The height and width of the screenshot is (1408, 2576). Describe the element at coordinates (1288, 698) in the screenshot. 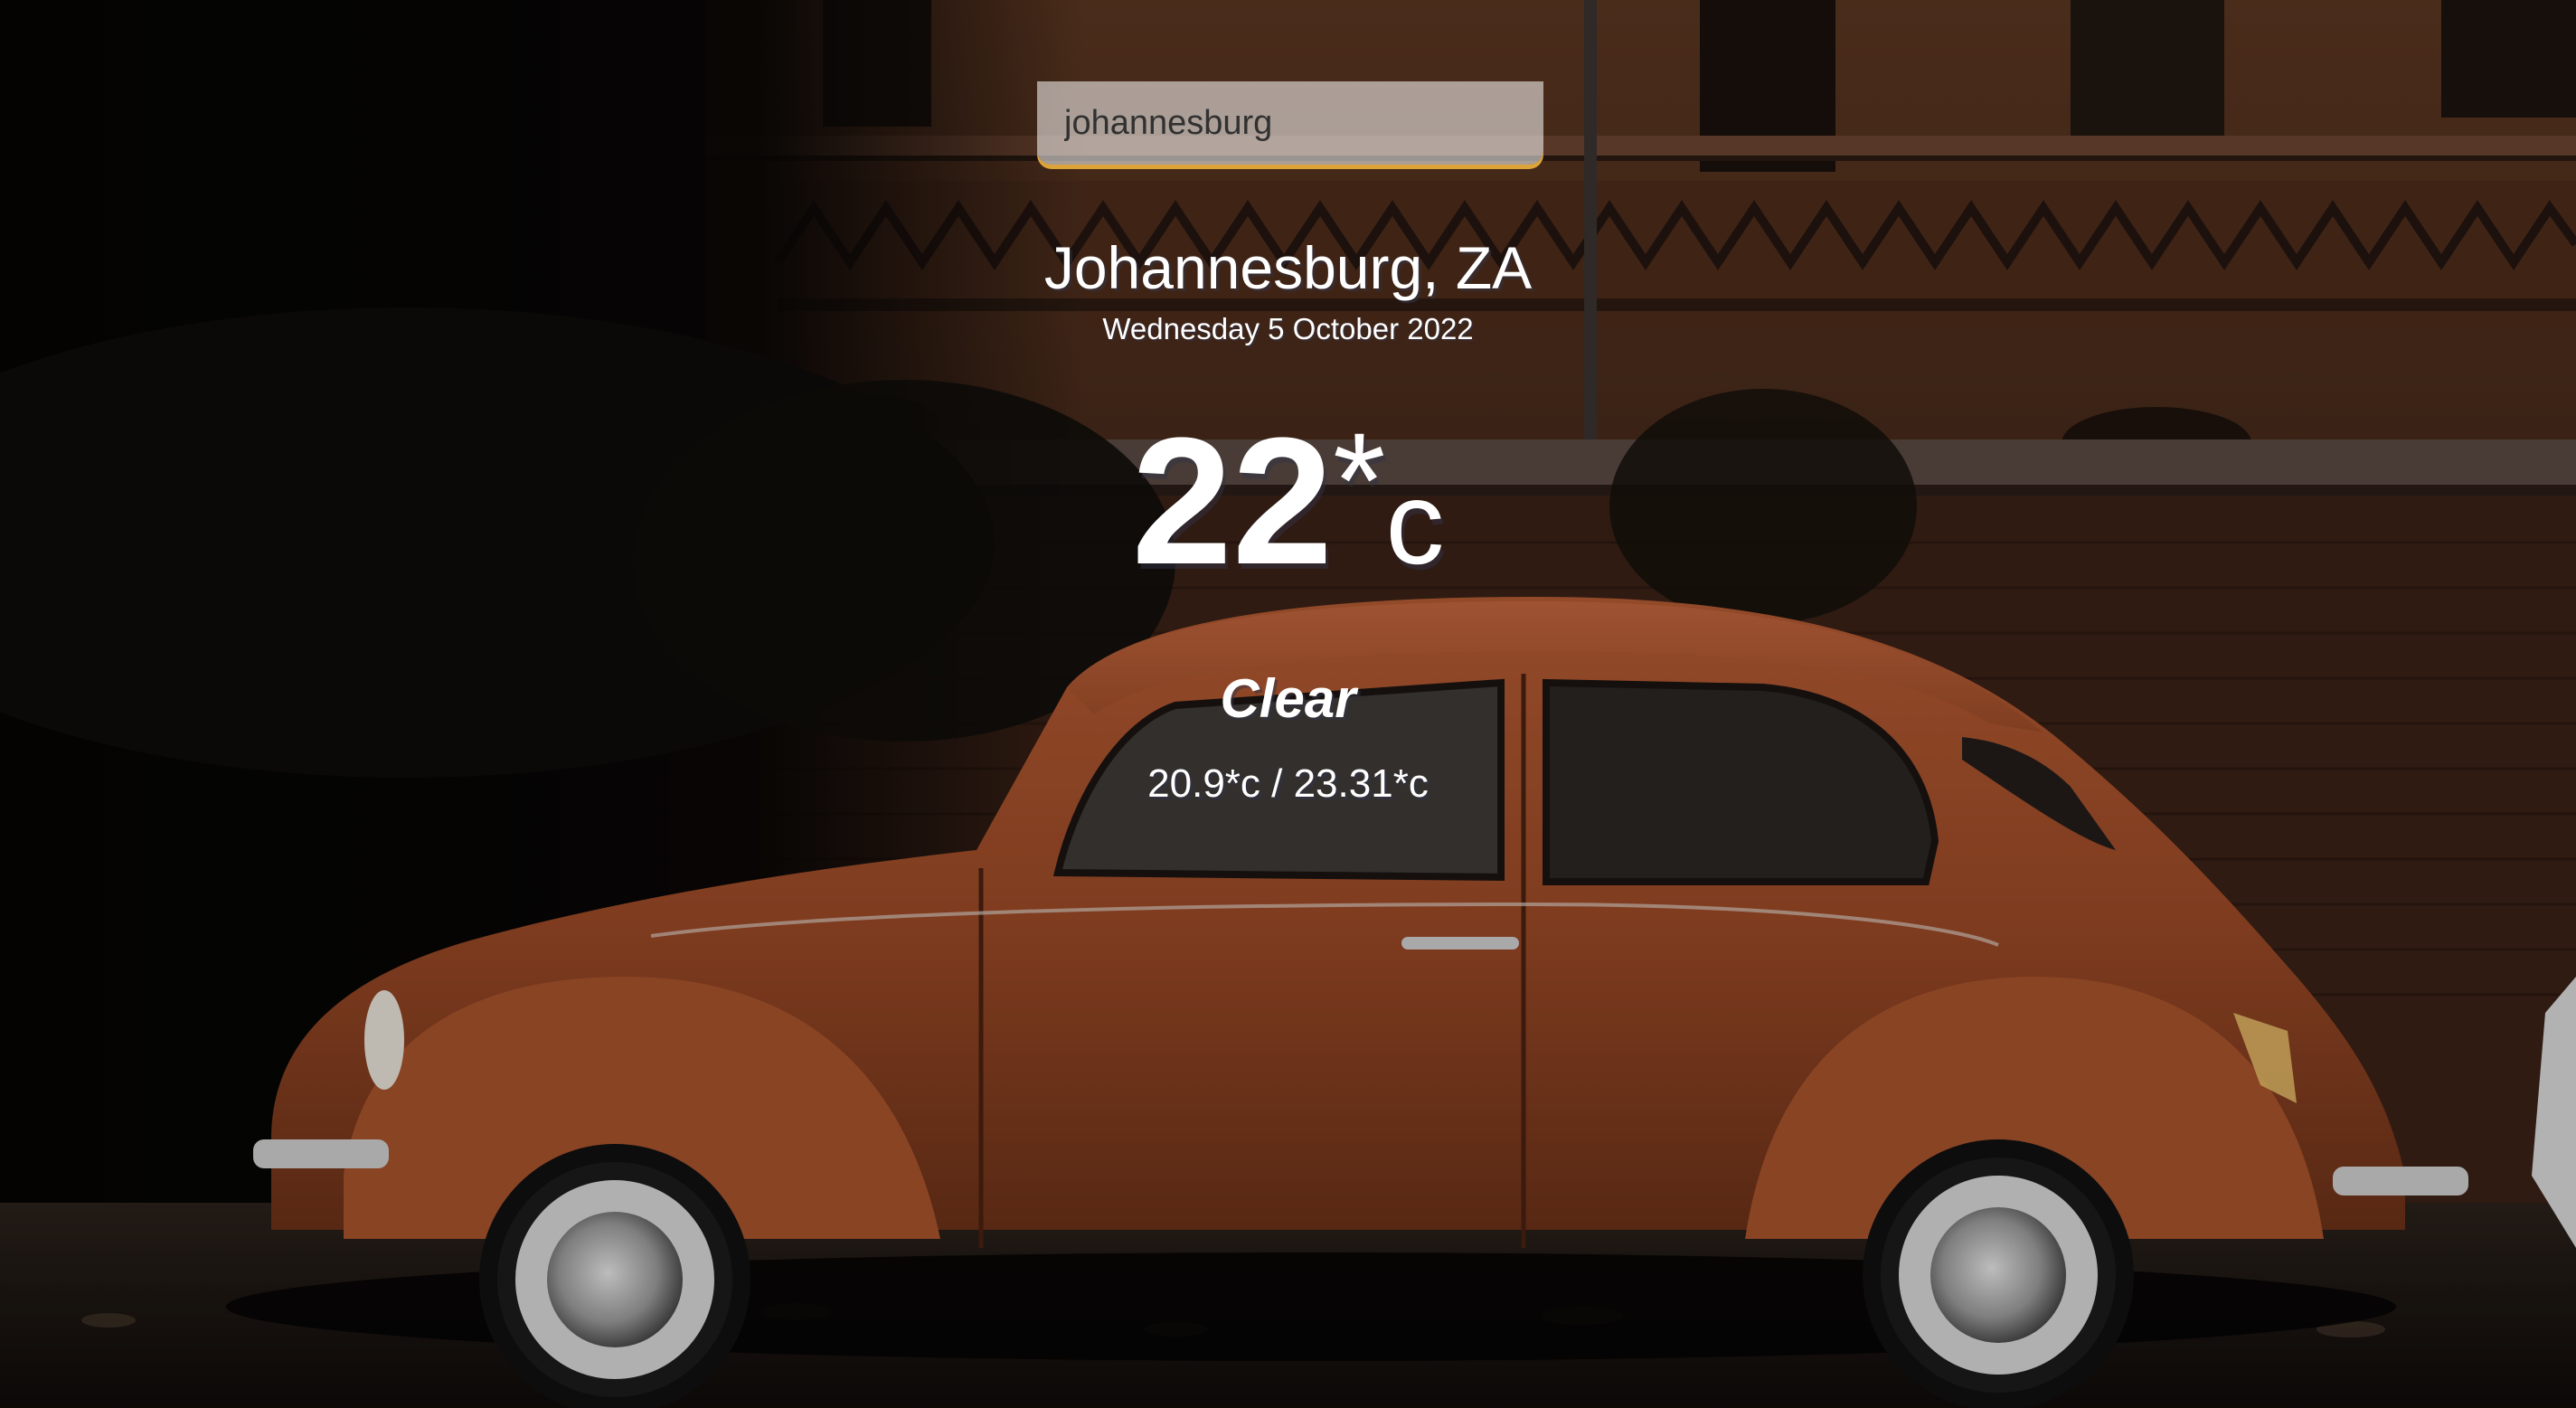

I see `weather-condition: Clear` at that location.